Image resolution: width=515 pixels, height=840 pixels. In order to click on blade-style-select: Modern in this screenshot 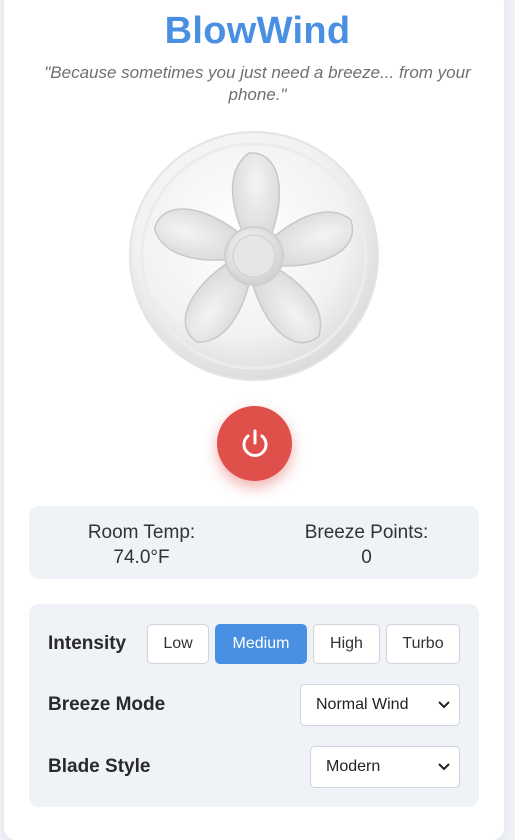, I will do `click(385, 767)`.